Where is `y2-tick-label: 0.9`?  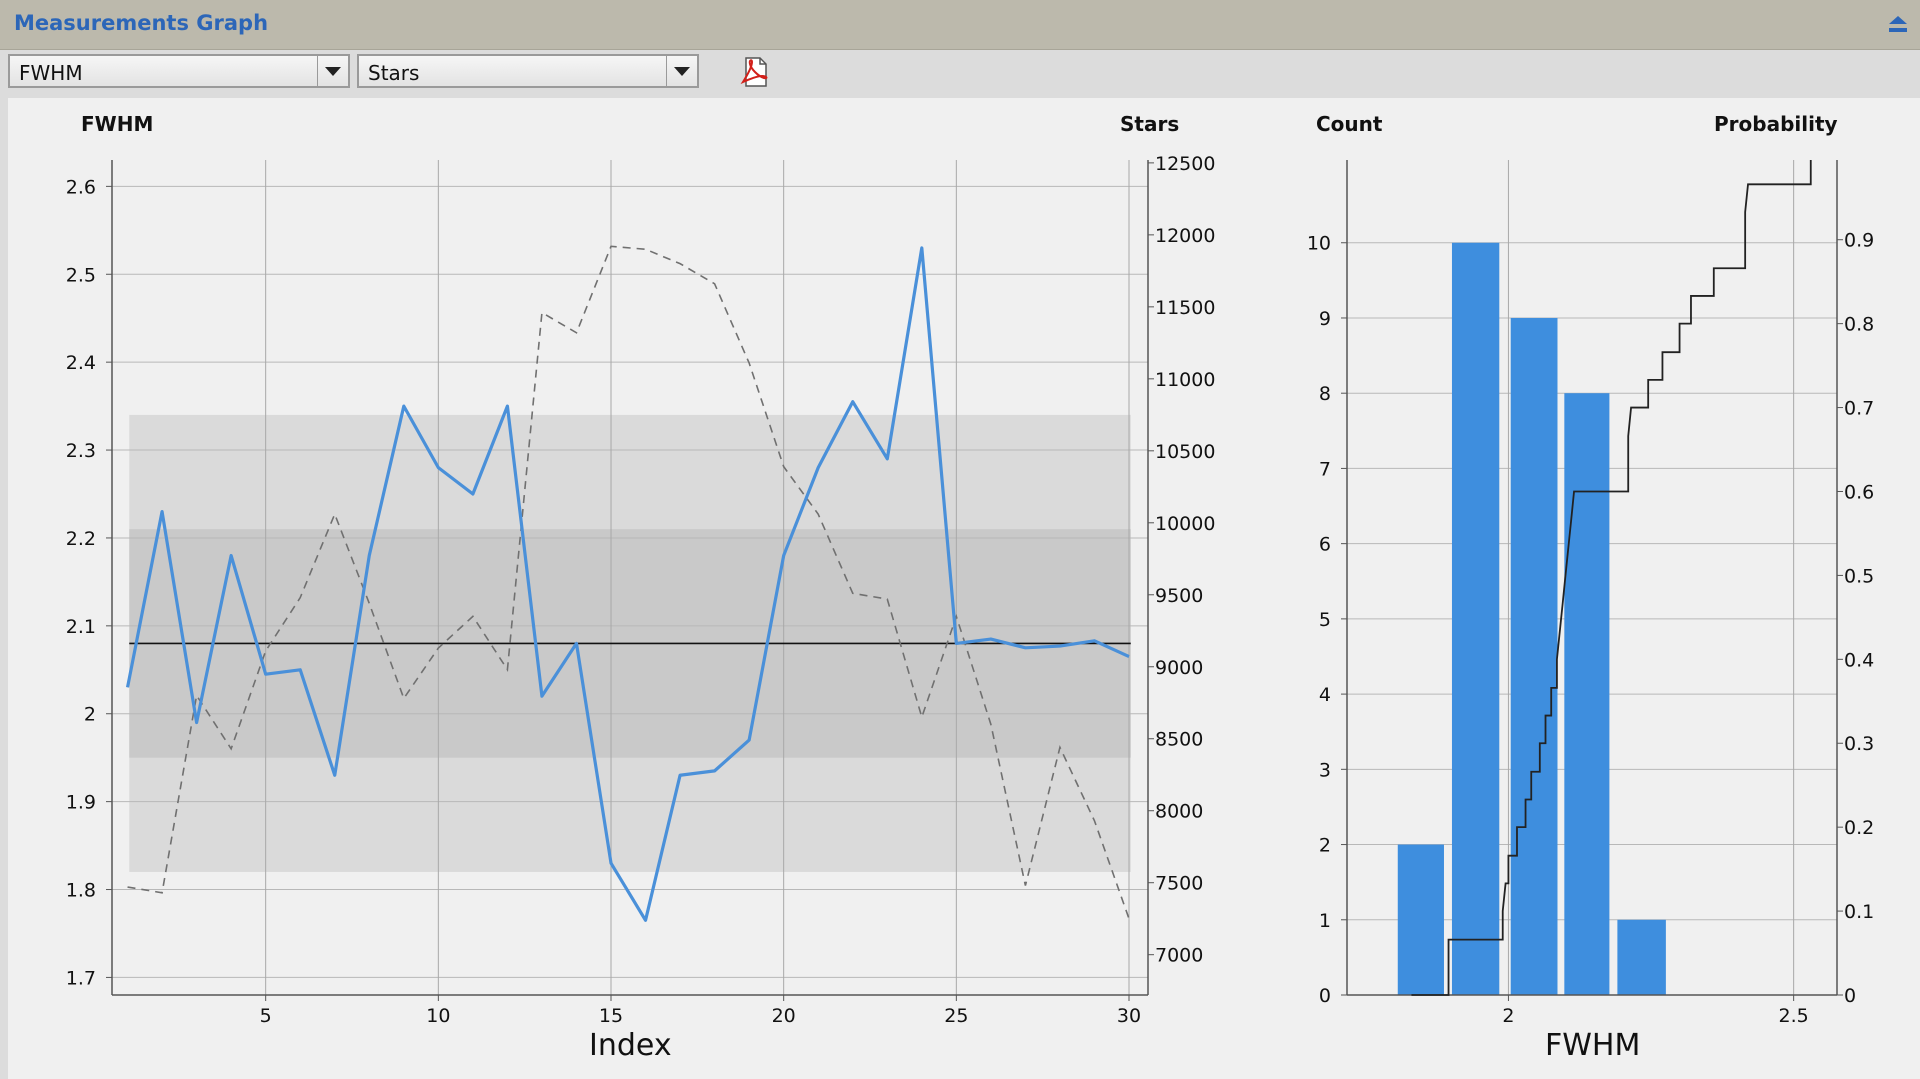 y2-tick-label: 0.9 is located at coordinates (1859, 241).